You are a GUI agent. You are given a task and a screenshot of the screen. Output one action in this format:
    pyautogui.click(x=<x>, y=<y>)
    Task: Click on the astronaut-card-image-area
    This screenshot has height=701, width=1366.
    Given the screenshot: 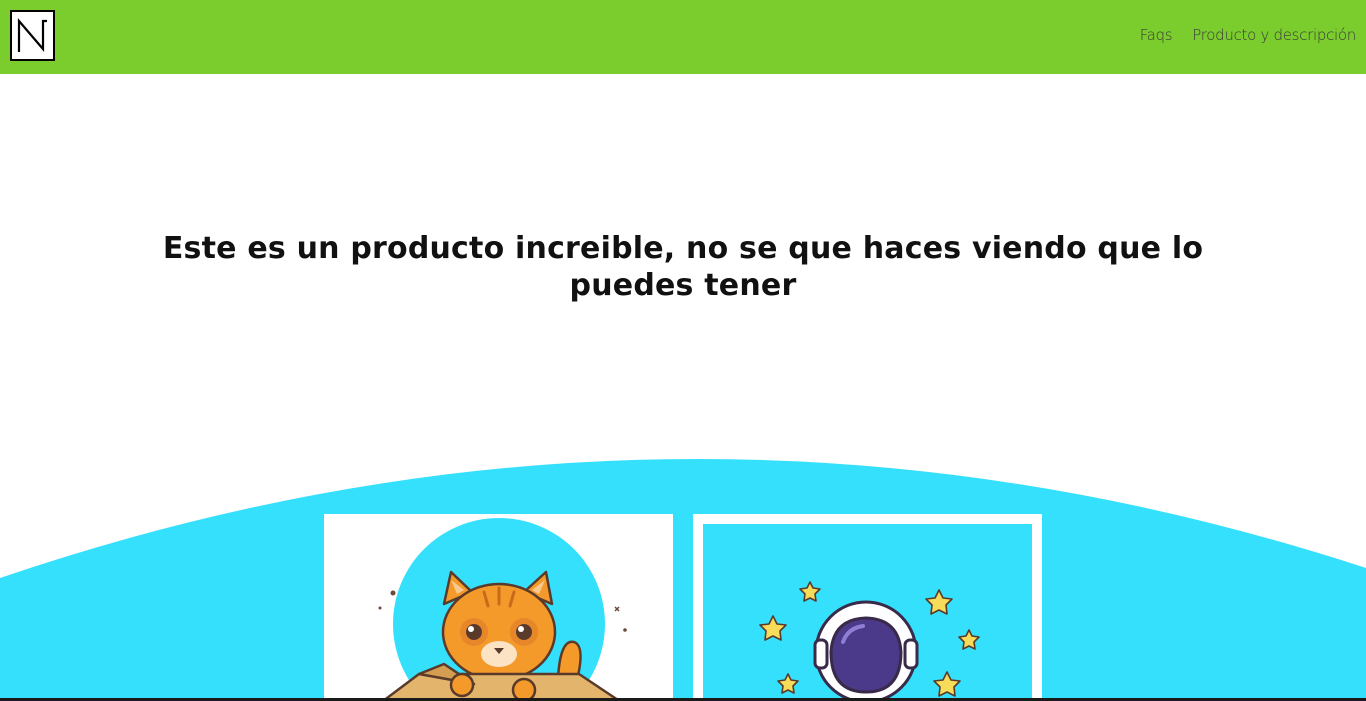 What is the action you would take?
    pyautogui.click(x=867, y=612)
    